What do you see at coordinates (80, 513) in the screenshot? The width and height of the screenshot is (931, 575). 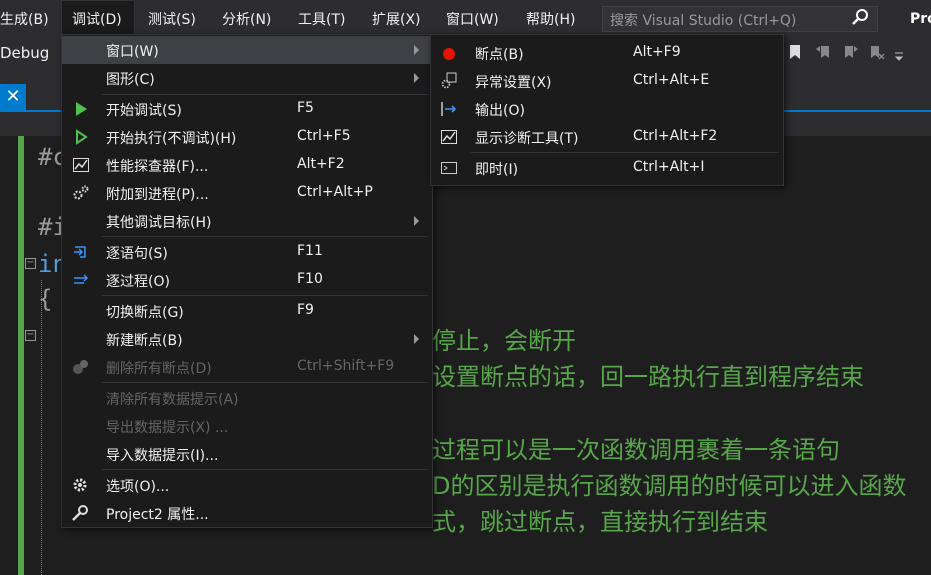 I see `wrench-icon` at bounding box center [80, 513].